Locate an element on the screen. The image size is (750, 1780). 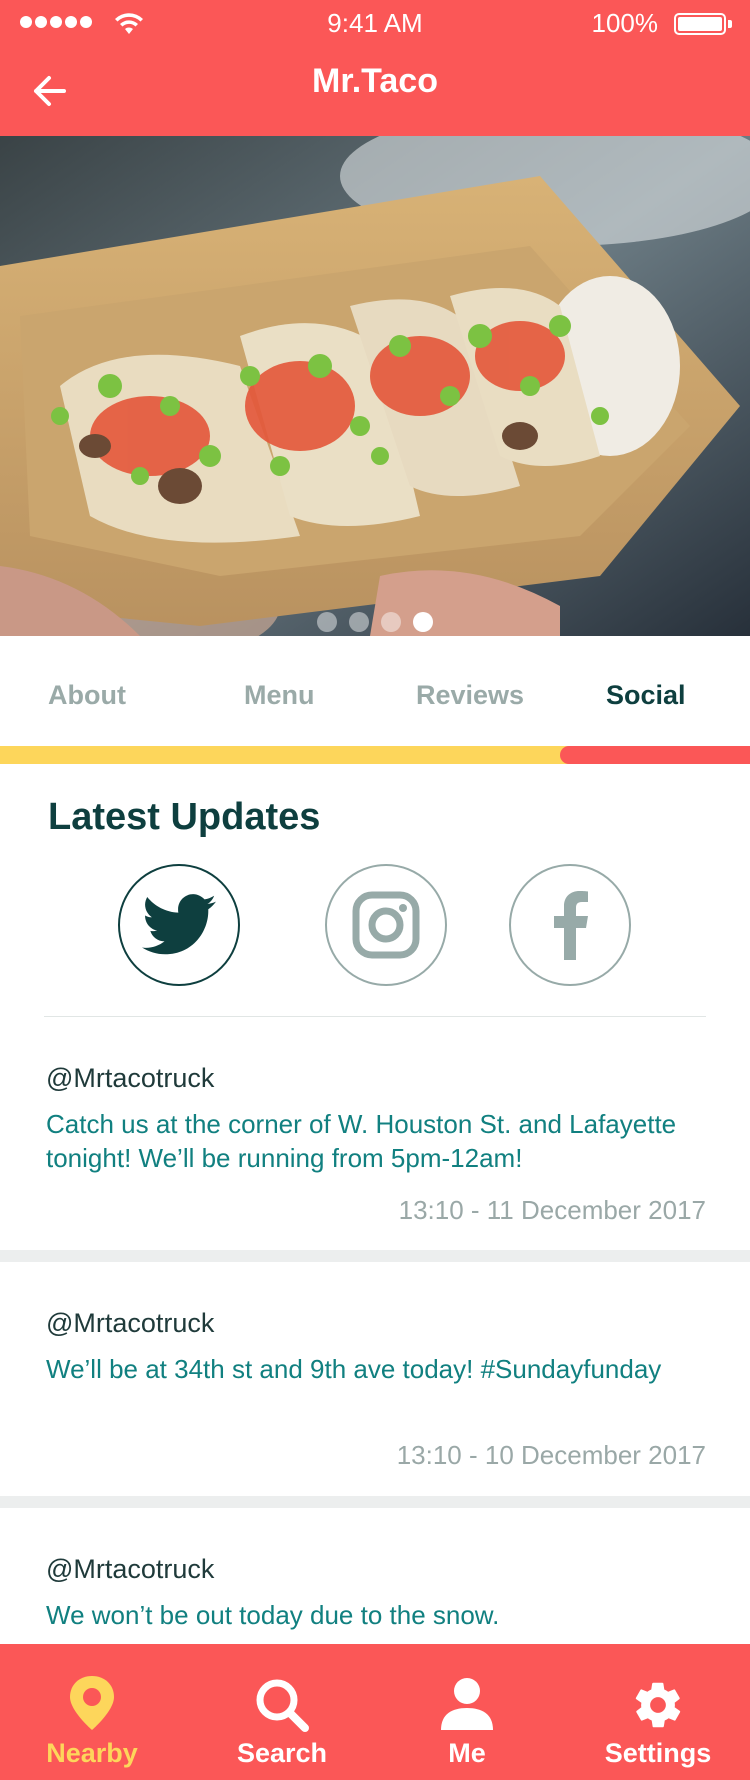
post-text: We won’t be out today due to the snow. is located at coordinates (273, 1615).